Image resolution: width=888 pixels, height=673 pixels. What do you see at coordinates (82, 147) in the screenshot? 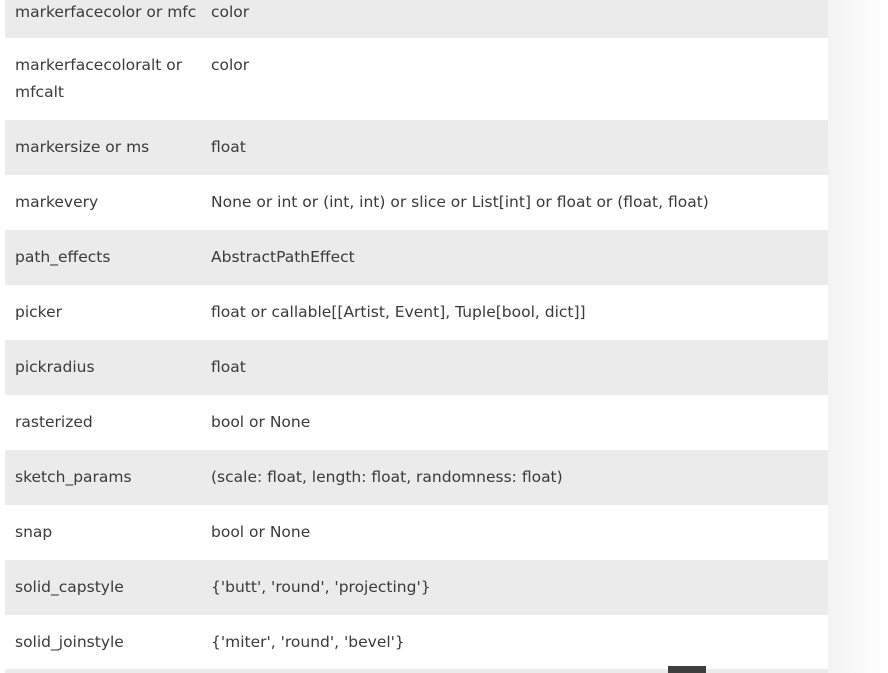
I see `property-cell: markersize or ms` at bounding box center [82, 147].